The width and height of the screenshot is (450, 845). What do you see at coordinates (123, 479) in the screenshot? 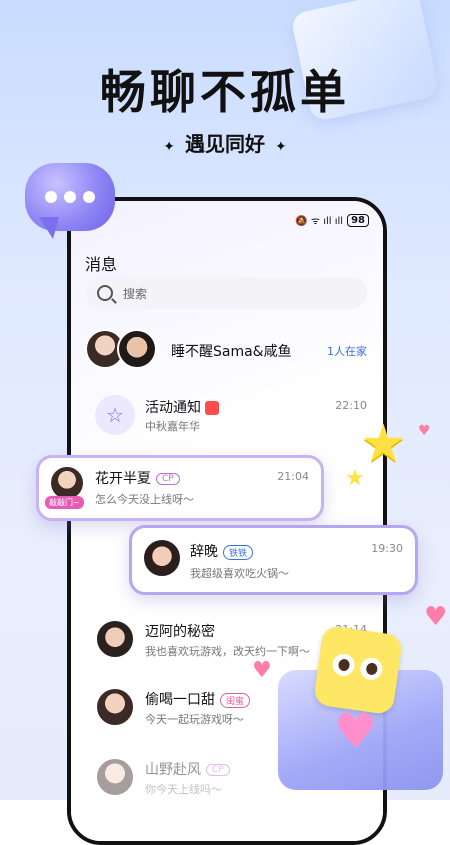
I see `conversation-name-text: 花开半夏` at bounding box center [123, 479].